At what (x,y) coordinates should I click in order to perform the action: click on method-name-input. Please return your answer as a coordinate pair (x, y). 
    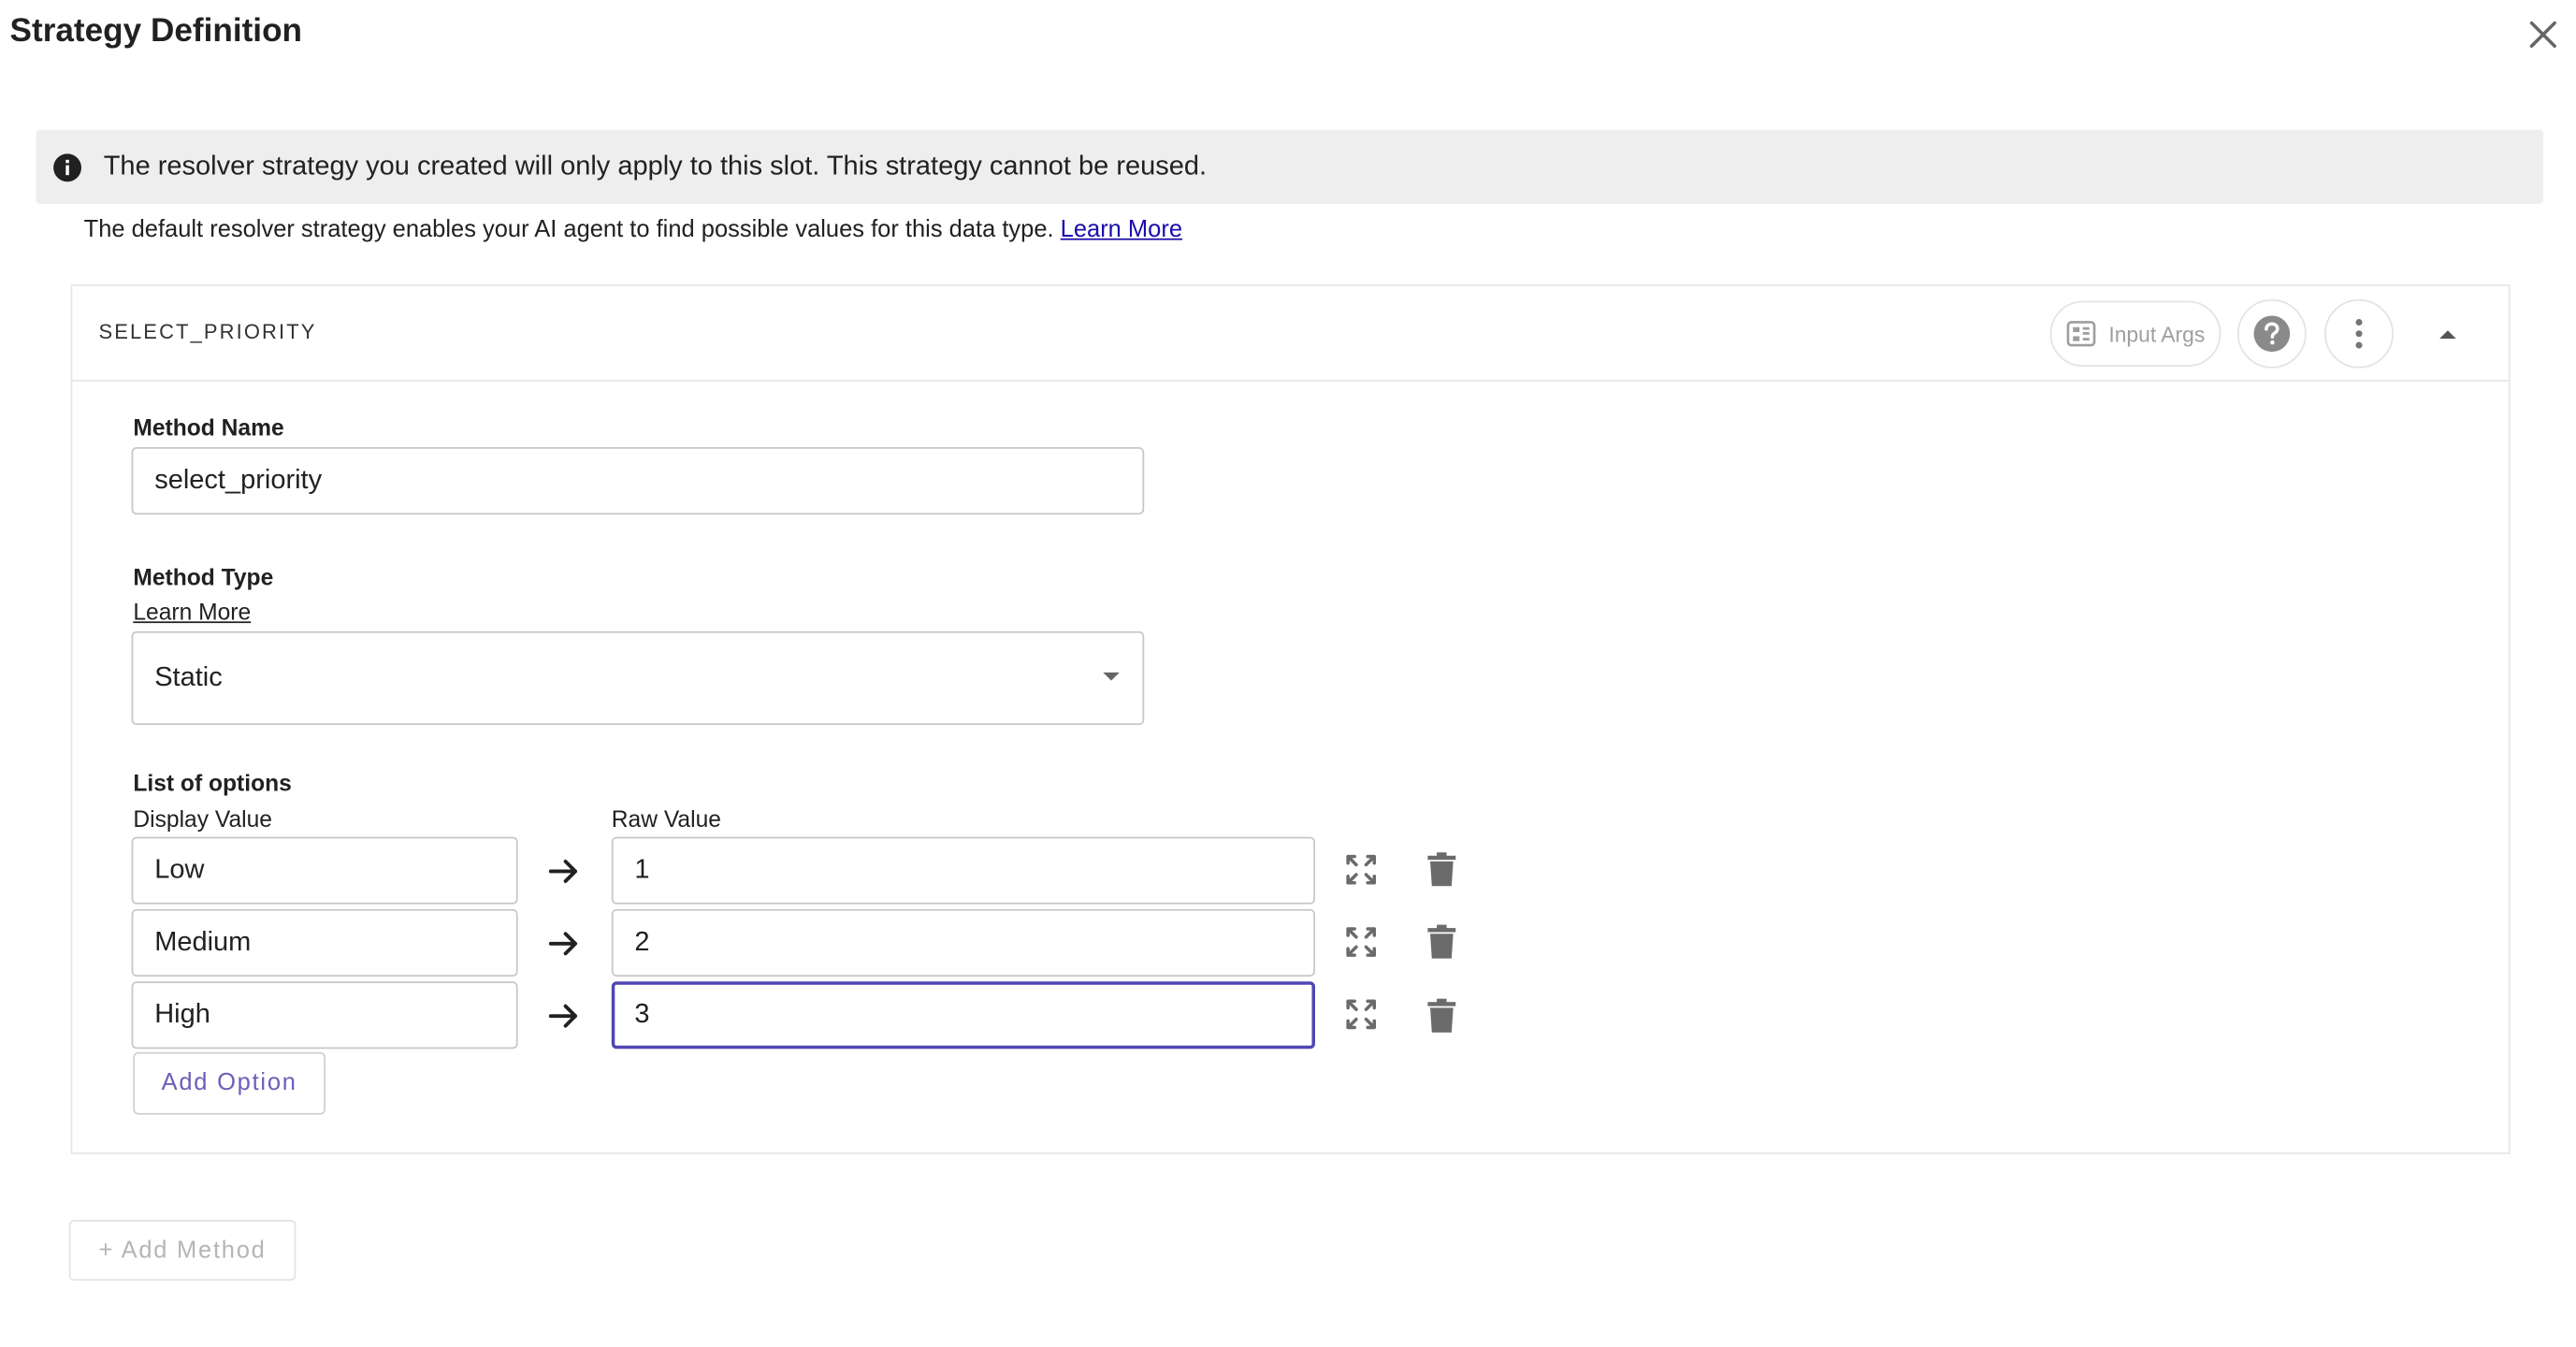
    Looking at the image, I should click on (638, 481).